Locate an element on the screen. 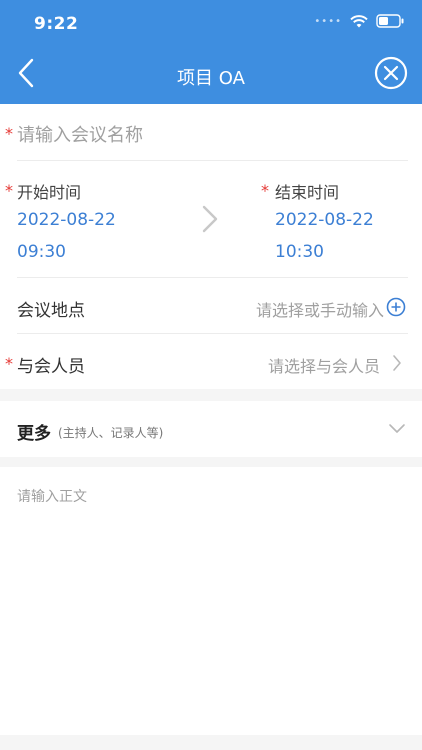 This screenshot has height=750, width=422. more-hint: (主持人、记录人等) is located at coordinates (111, 433).